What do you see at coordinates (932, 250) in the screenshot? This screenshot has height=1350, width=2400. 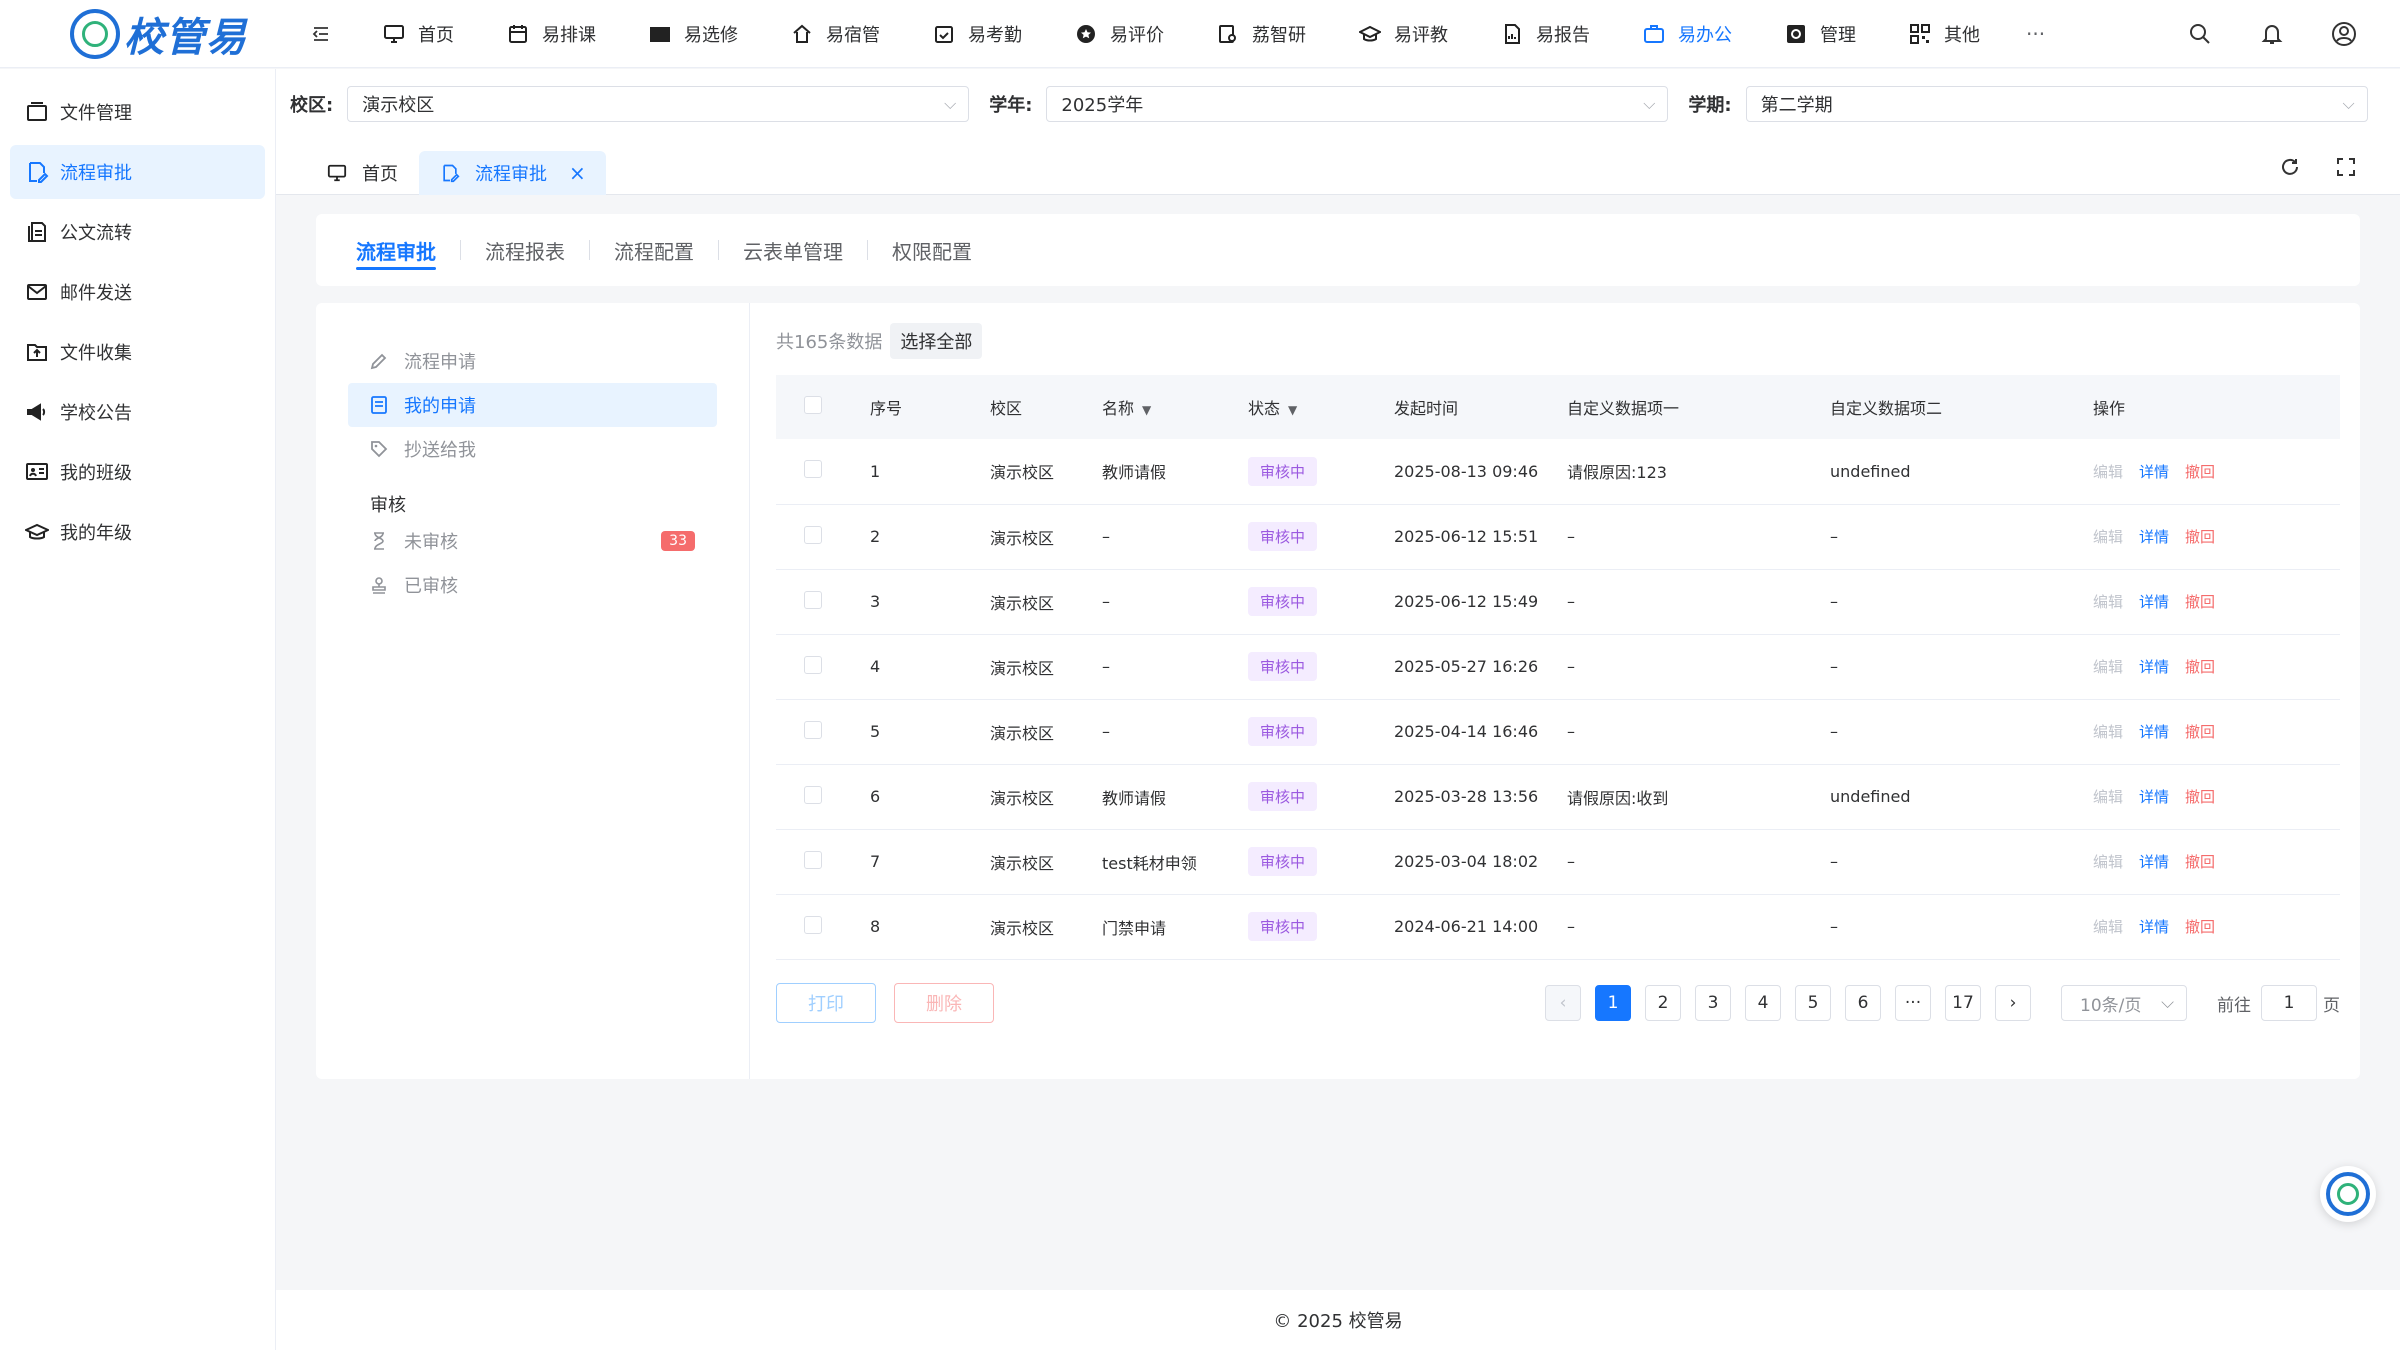 I see `subtab-permission: 权限配置` at bounding box center [932, 250].